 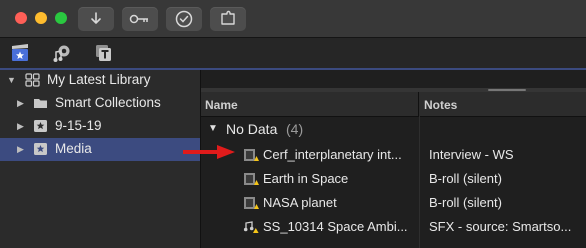 What do you see at coordinates (306, 178) in the screenshot?
I see `clip-name: Earth in Space` at bounding box center [306, 178].